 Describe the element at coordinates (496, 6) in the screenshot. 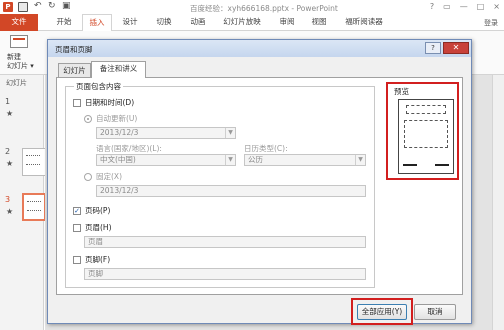

I see `close-window-icon: ×` at that location.